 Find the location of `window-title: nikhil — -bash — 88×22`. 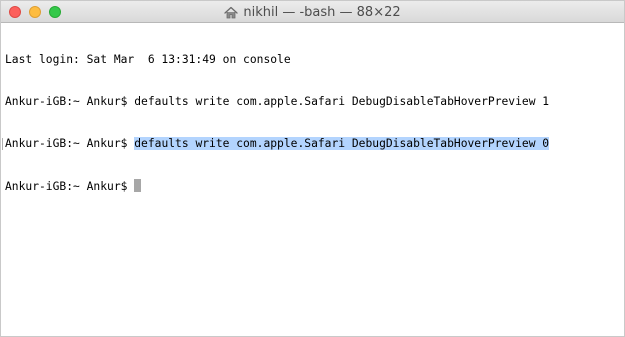

window-title: nikhil — -bash — 88×22 is located at coordinates (312, 12).